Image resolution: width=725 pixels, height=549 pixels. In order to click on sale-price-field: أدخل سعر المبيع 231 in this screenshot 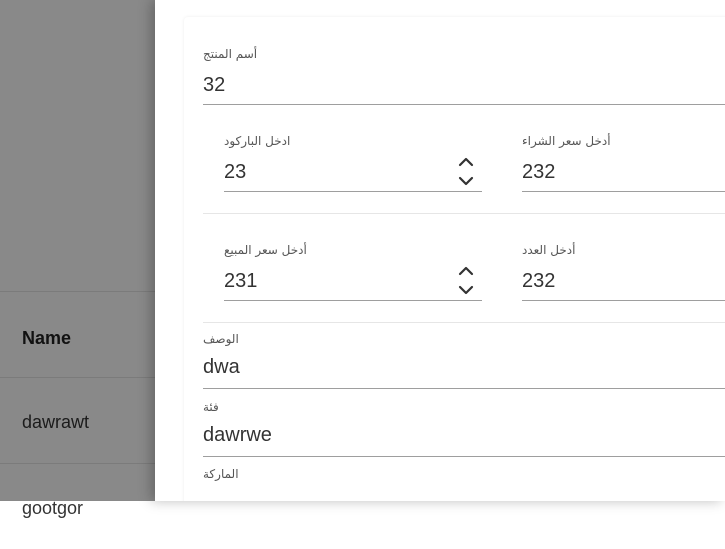, I will do `click(353, 273)`.